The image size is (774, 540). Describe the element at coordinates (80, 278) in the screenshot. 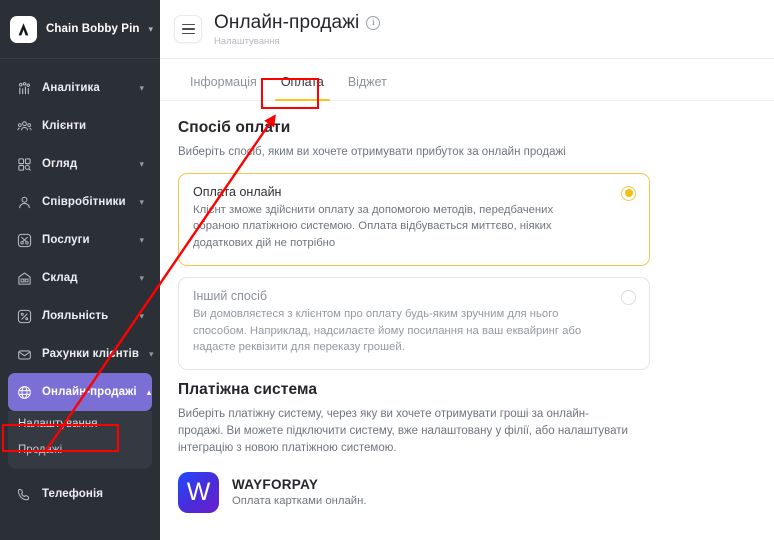

I see `sidebar-item-warehouse: Склад ▾` at that location.